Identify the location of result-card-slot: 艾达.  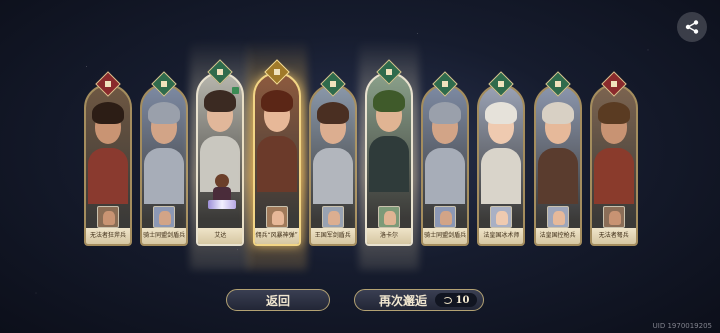
(220, 135).